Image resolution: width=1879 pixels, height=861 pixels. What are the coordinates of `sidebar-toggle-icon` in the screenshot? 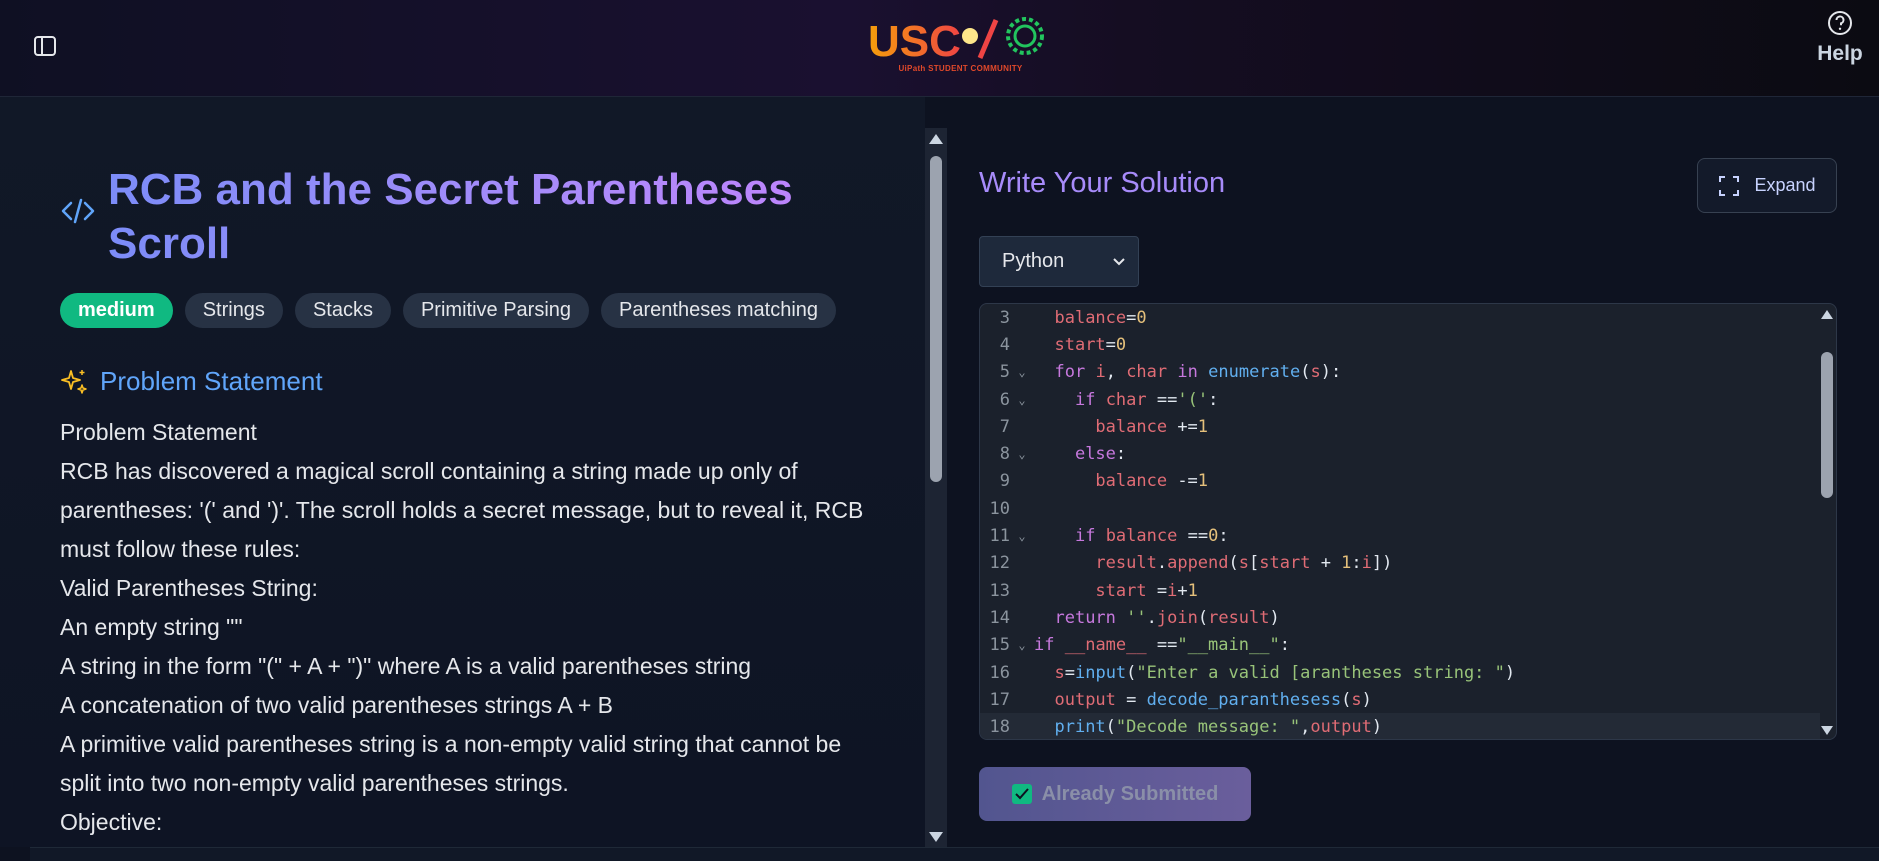 It's located at (45, 46).